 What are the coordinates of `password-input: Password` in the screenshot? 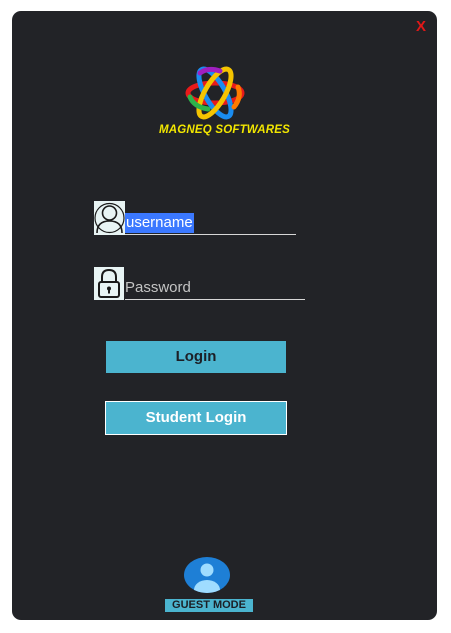 It's located at (215, 288).